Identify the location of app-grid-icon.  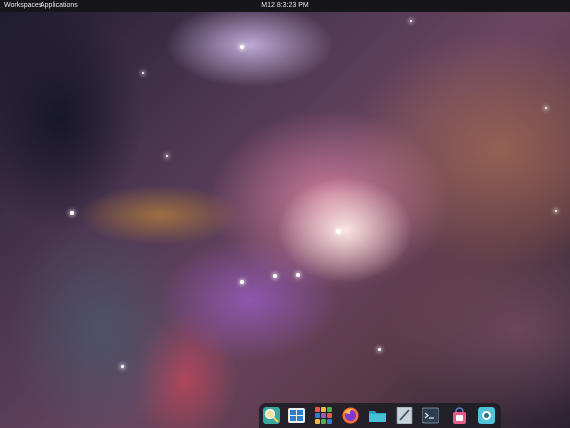
(323, 415).